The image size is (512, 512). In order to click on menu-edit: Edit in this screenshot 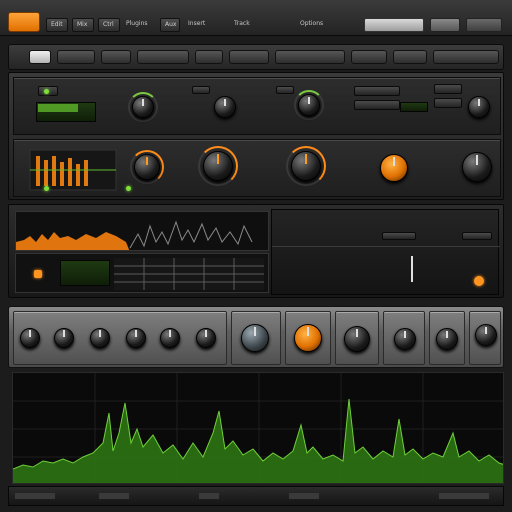, I will do `click(57, 25)`.